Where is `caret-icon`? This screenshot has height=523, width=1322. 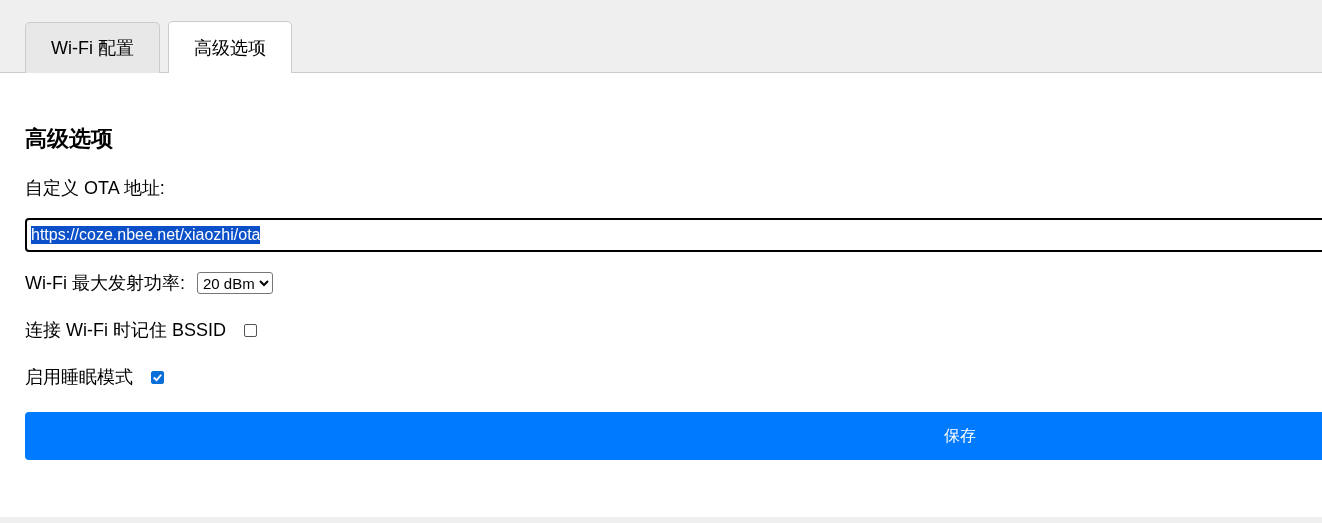
caret-icon is located at coordinates (263, 283).